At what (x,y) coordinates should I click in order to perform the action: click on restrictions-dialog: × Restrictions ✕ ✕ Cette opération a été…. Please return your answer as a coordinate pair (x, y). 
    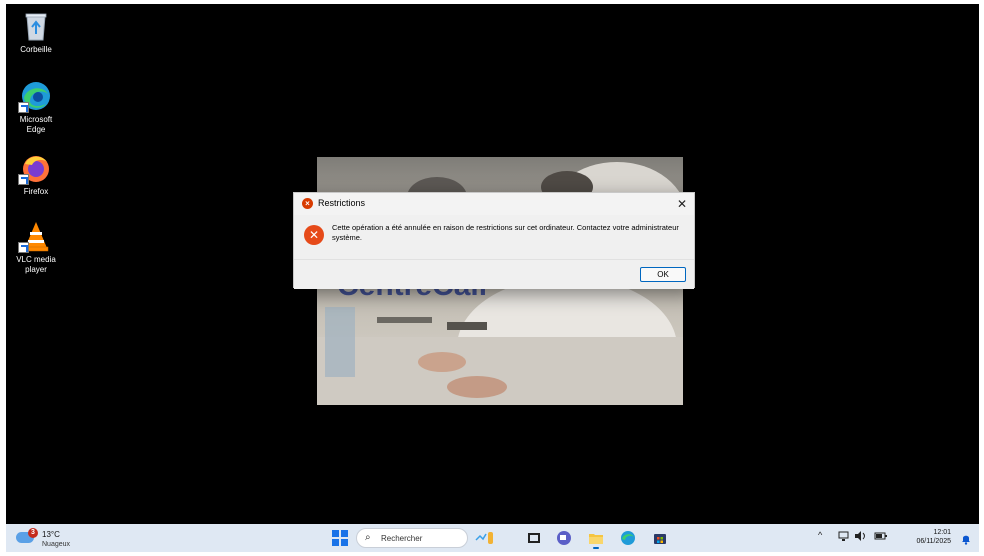
    Looking at the image, I should click on (494, 240).